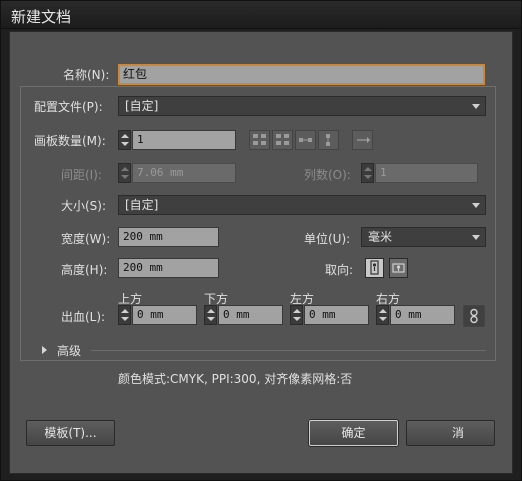 The height and width of the screenshot is (481, 522). Describe the element at coordinates (142, 205) in the screenshot. I see `size-value: [自定]` at that location.